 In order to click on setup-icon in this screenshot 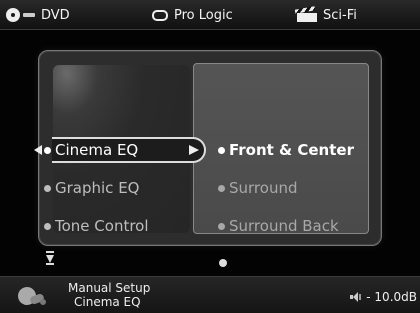, I will do `click(31, 296)`.